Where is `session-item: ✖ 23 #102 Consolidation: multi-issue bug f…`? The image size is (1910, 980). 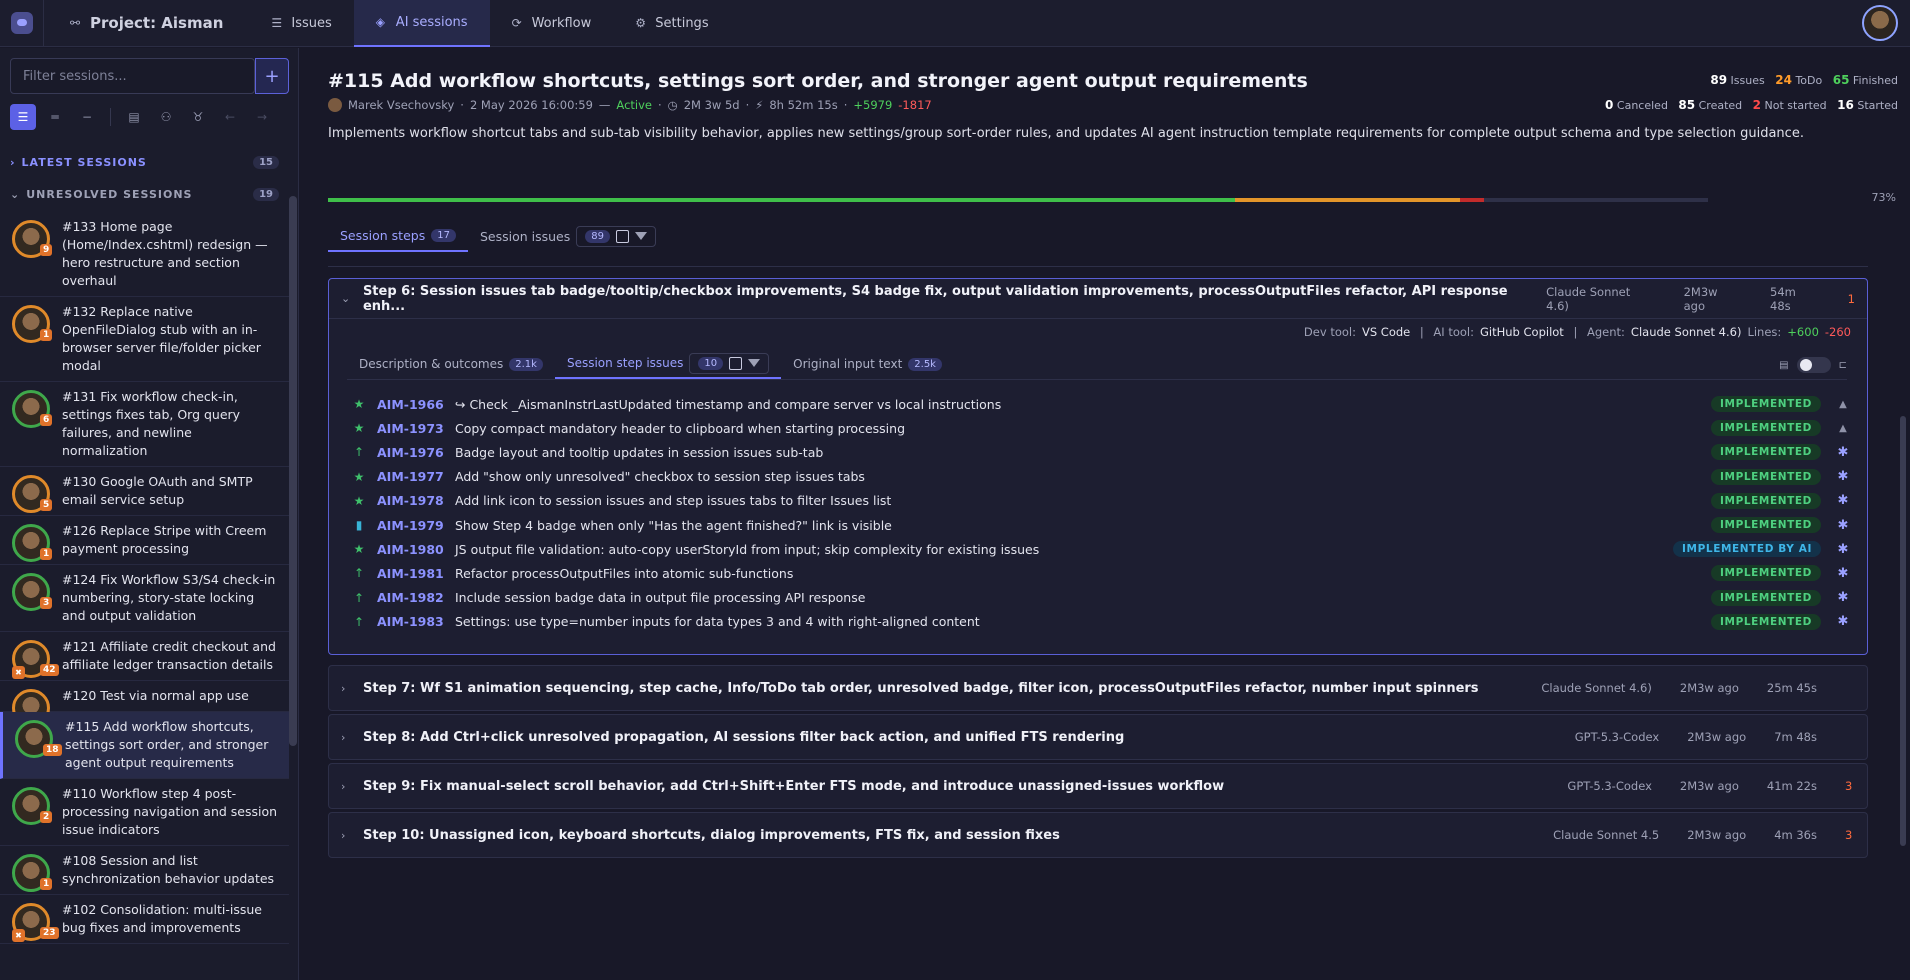
session-item: ✖ 23 #102 Consolidation: multi-issue bug f… is located at coordinates (144, 919).